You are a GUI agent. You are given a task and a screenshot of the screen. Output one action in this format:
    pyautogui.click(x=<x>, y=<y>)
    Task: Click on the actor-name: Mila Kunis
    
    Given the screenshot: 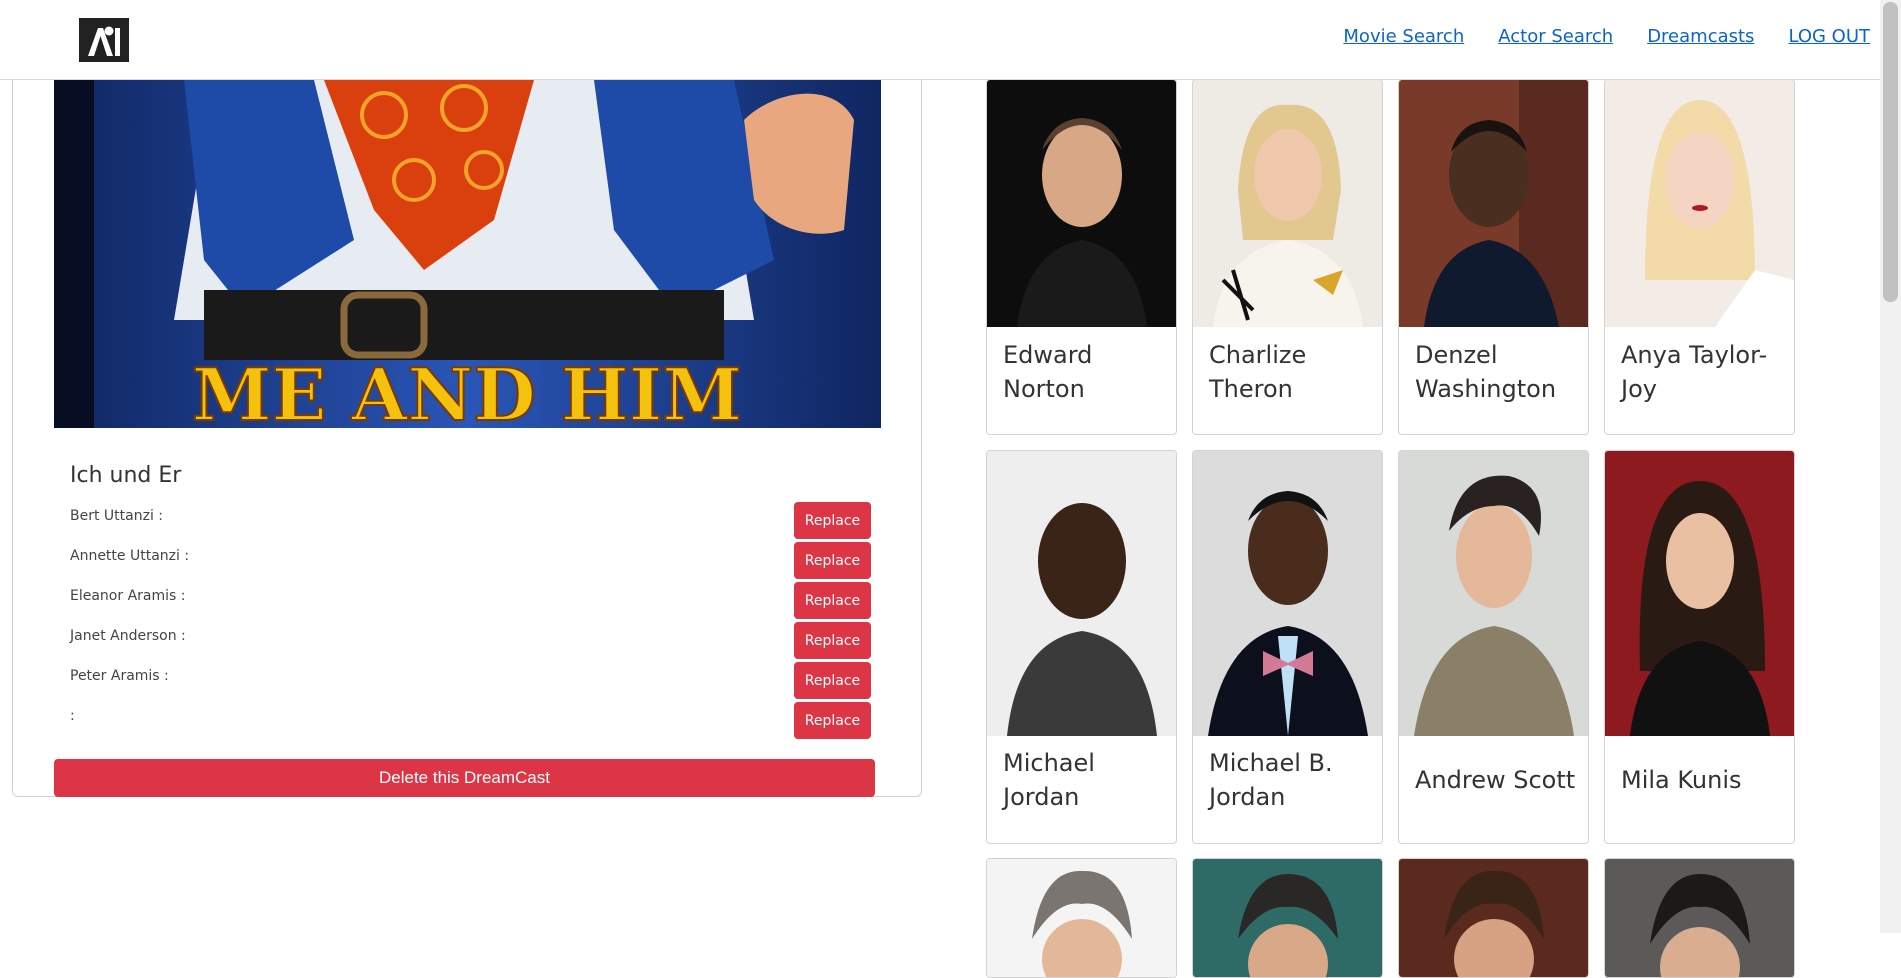 What is the action you would take?
    pyautogui.click(x=1681, y=780)
    